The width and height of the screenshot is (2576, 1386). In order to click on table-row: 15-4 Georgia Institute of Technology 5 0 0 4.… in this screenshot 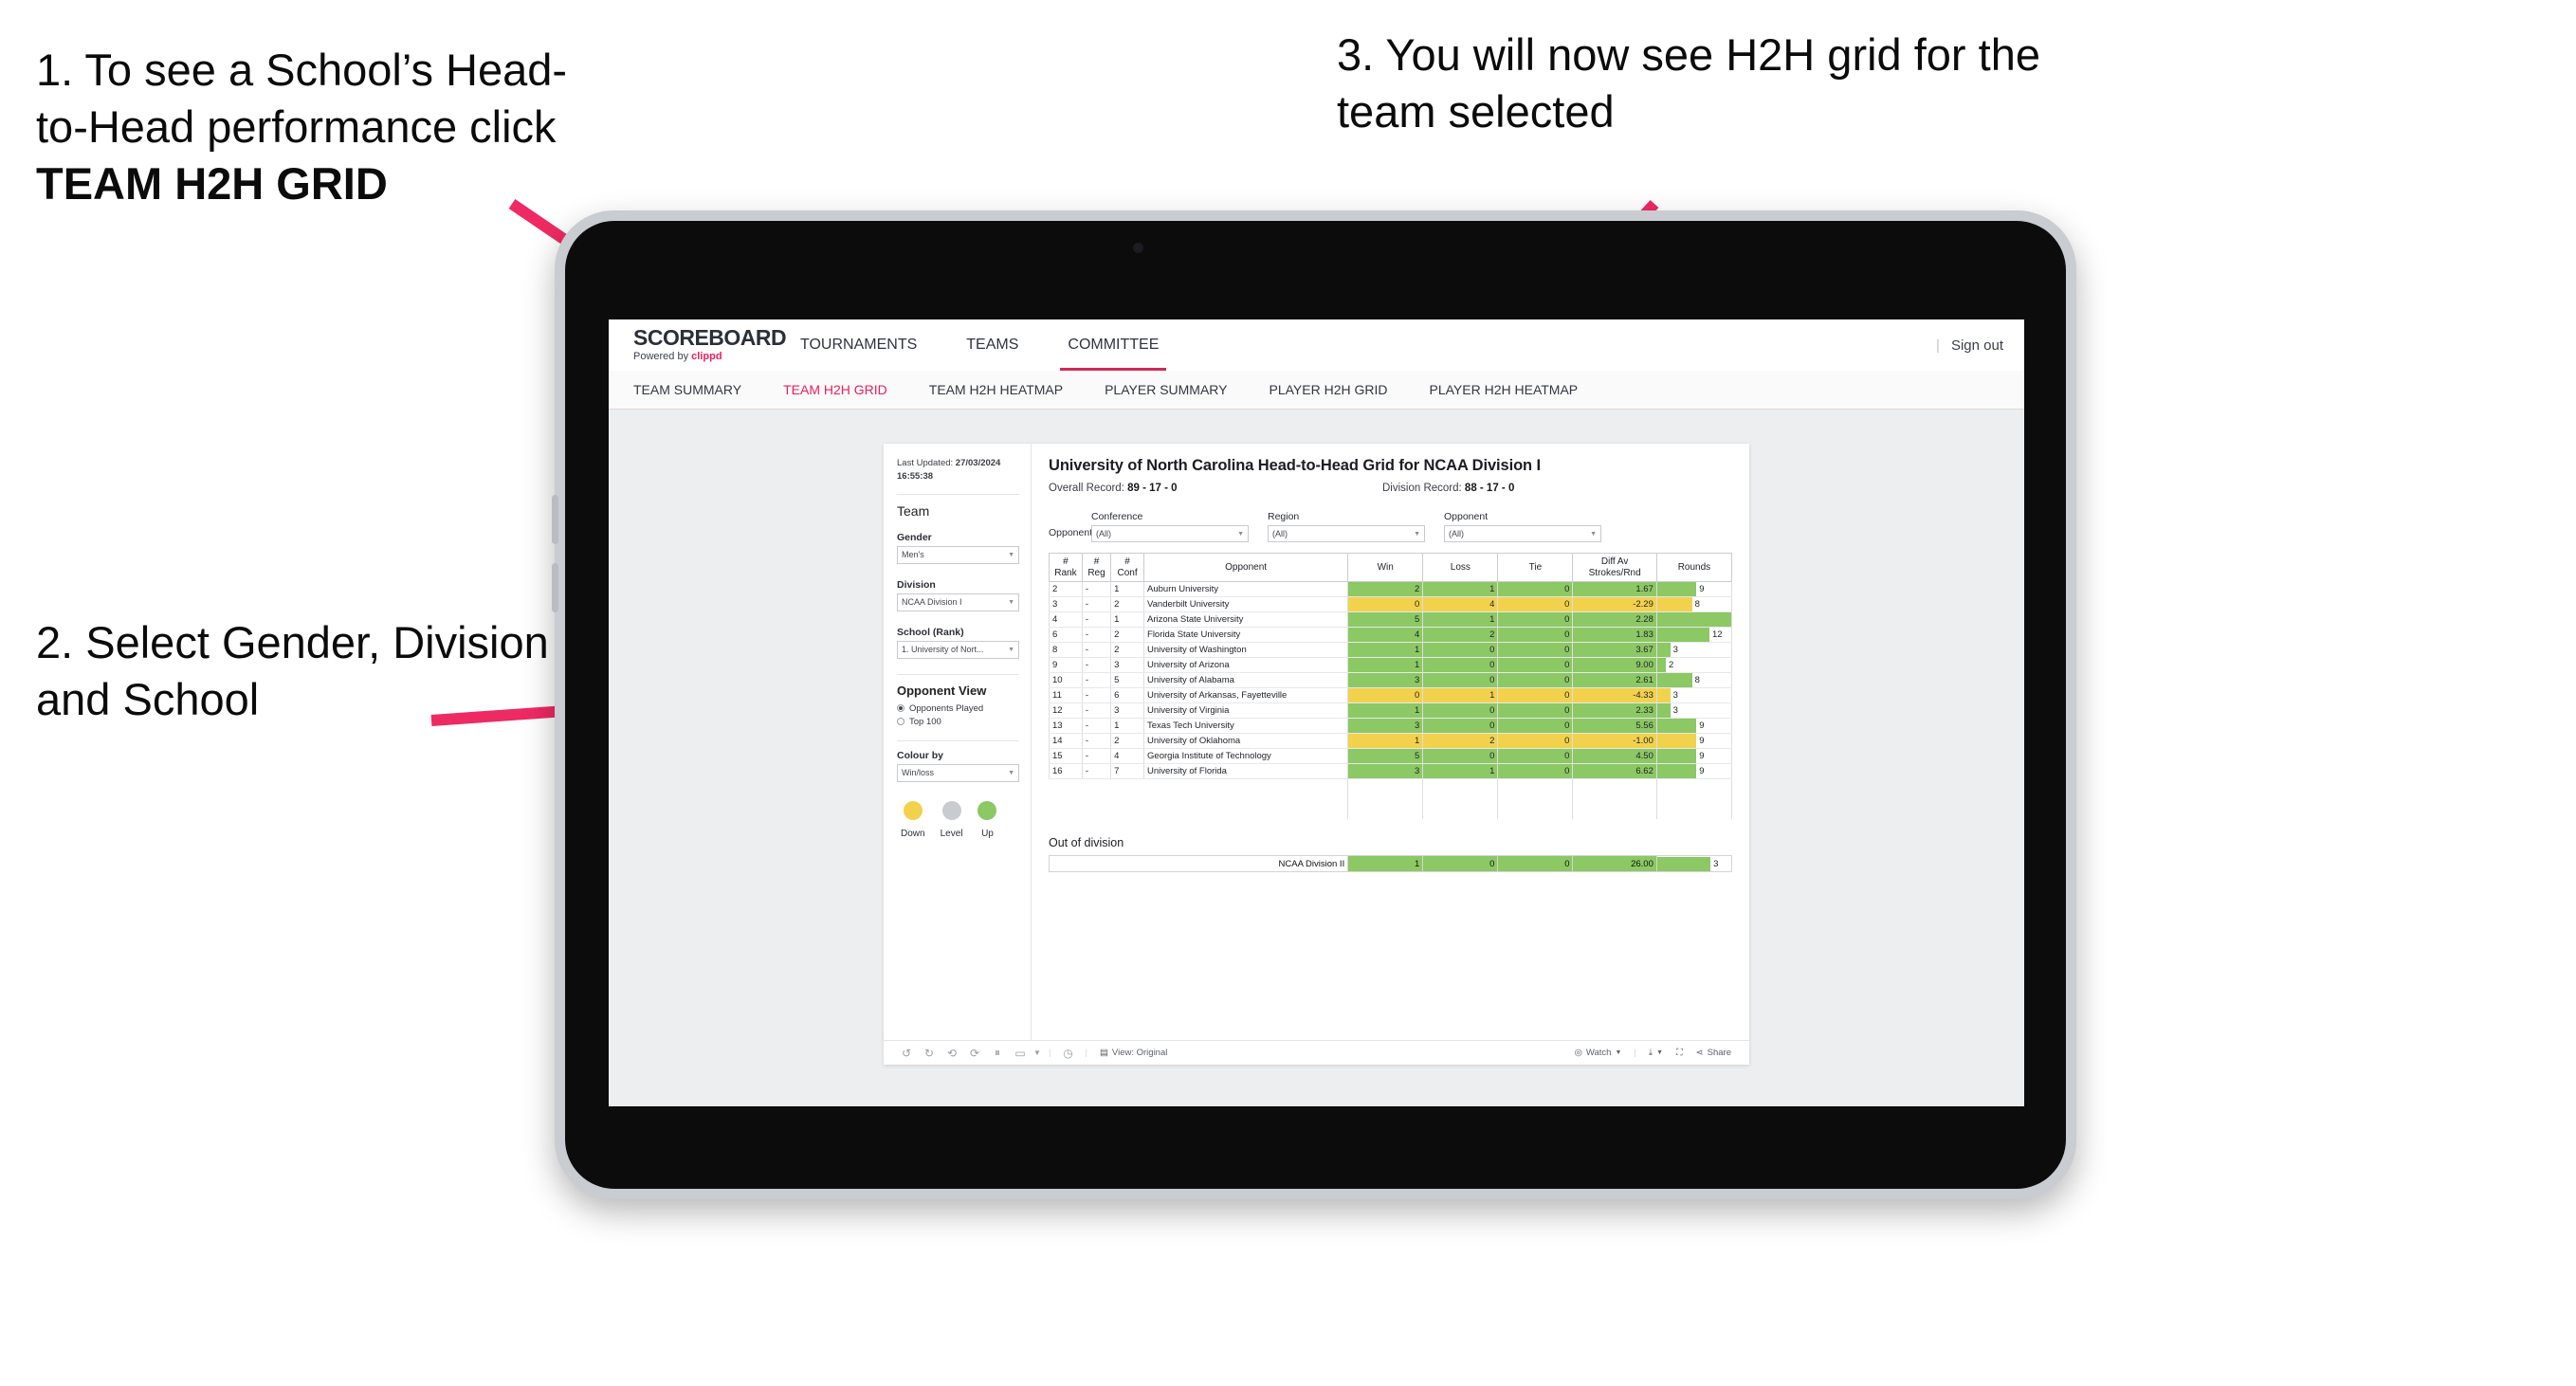, I will do `click(1391, 756)`.